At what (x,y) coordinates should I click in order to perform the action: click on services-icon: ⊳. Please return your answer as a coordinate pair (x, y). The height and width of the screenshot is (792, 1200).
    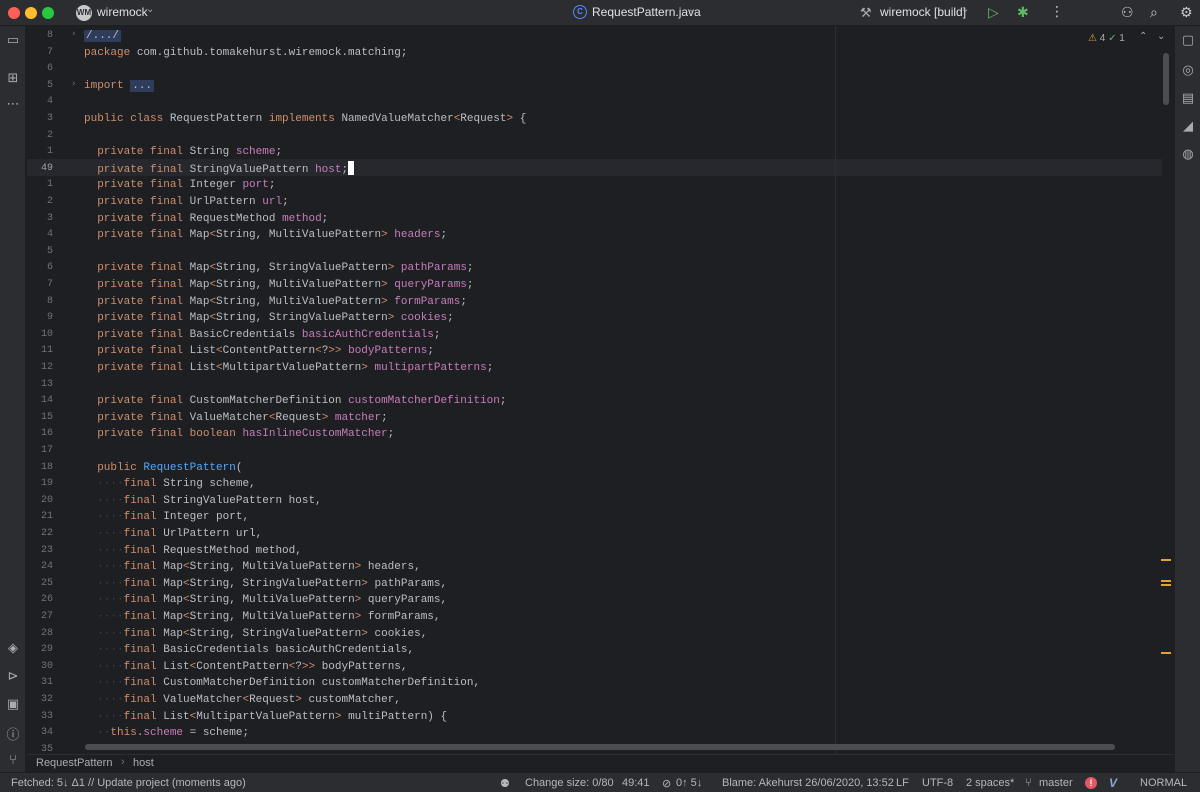
    Looking at the image, I should click on (13, 676).